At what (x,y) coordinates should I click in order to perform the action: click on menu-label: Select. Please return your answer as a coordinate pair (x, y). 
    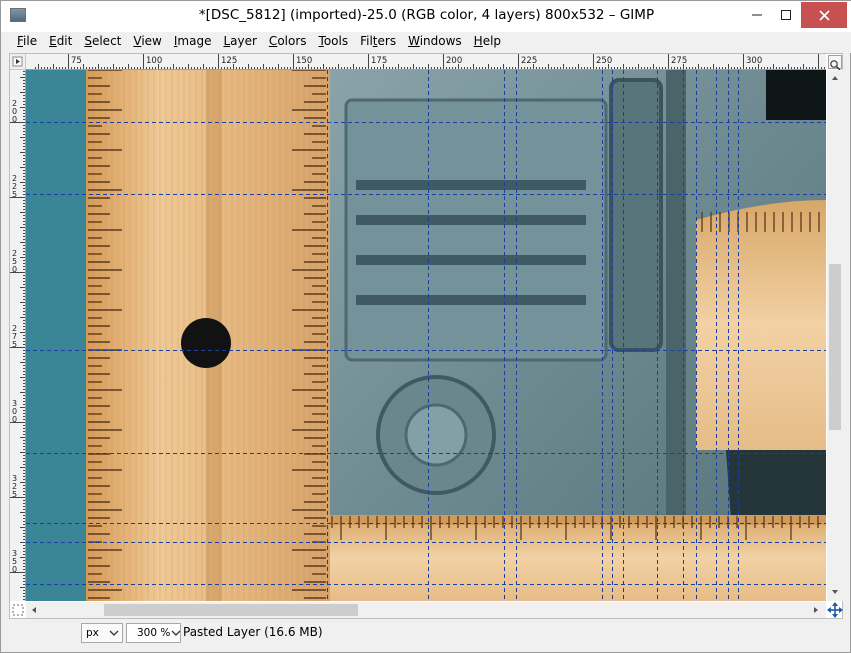
    Looking at the image, I should click on (103, 41).